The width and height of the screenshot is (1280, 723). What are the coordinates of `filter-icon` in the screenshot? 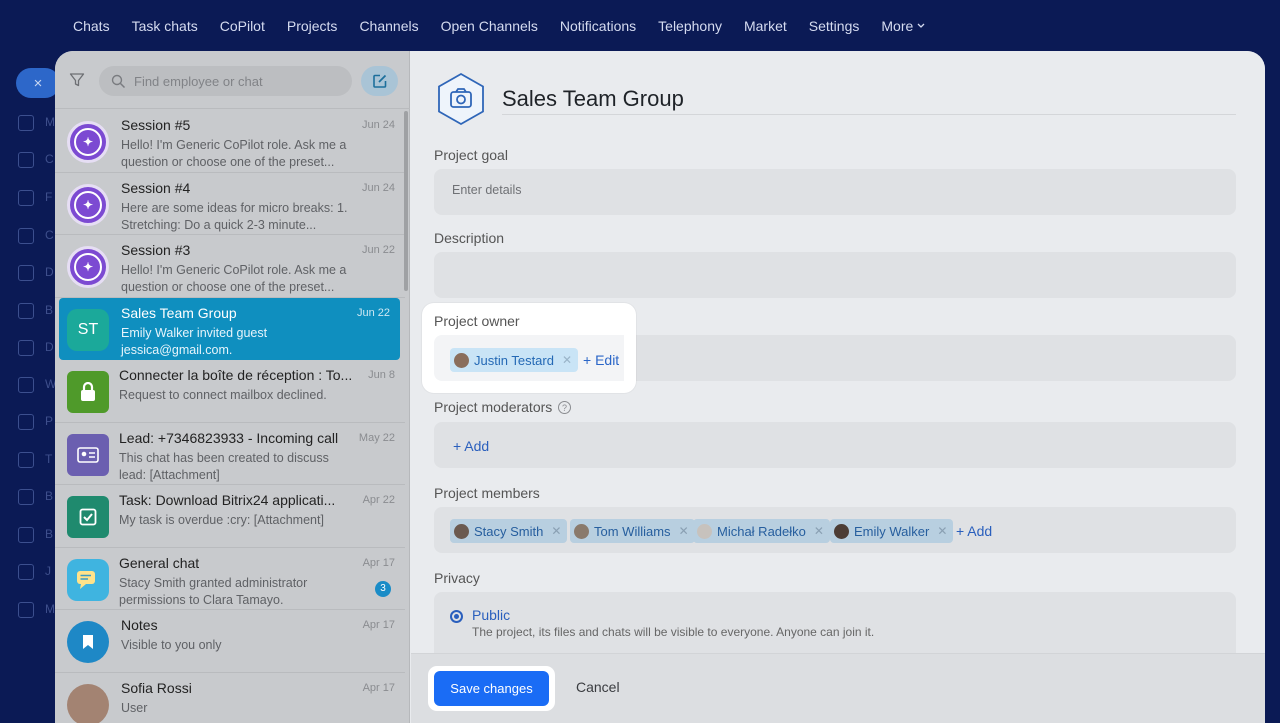 It's located at (77, 80).